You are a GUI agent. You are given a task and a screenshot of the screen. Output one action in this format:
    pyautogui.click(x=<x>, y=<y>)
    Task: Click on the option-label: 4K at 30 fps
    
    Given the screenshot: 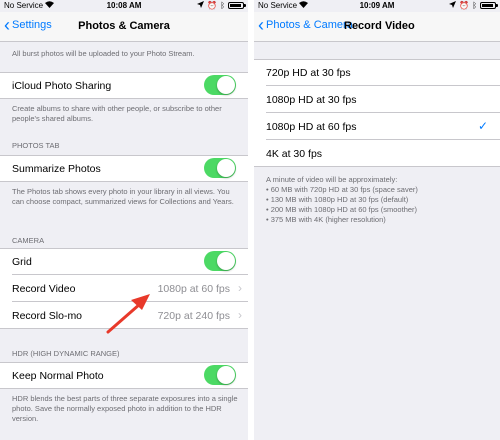 What is the action you would take?
    pyautogui.click(x=294, y=154)
    